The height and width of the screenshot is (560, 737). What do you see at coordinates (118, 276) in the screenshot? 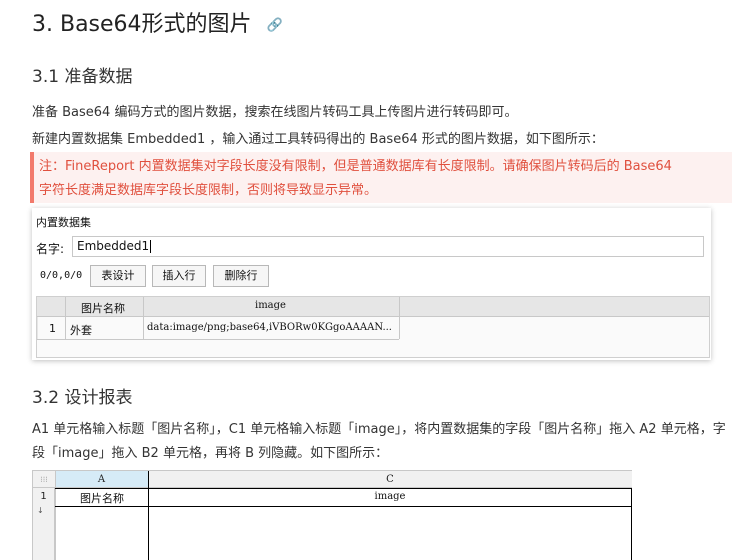
I see `table-design-button: 表设计` at bounding box center [118, 276].